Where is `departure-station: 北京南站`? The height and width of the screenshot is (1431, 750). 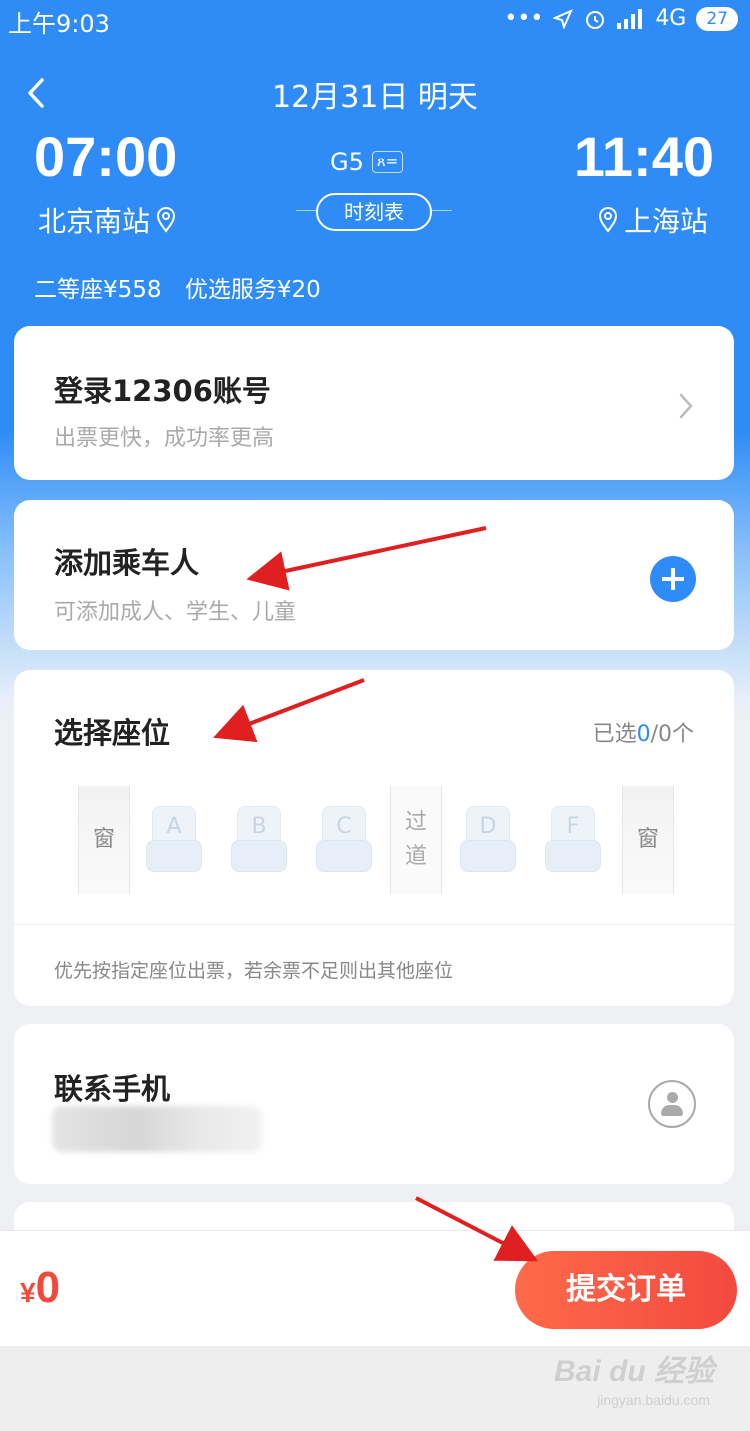 departure-station: 北京南站 is located at coordinates (107, 220).